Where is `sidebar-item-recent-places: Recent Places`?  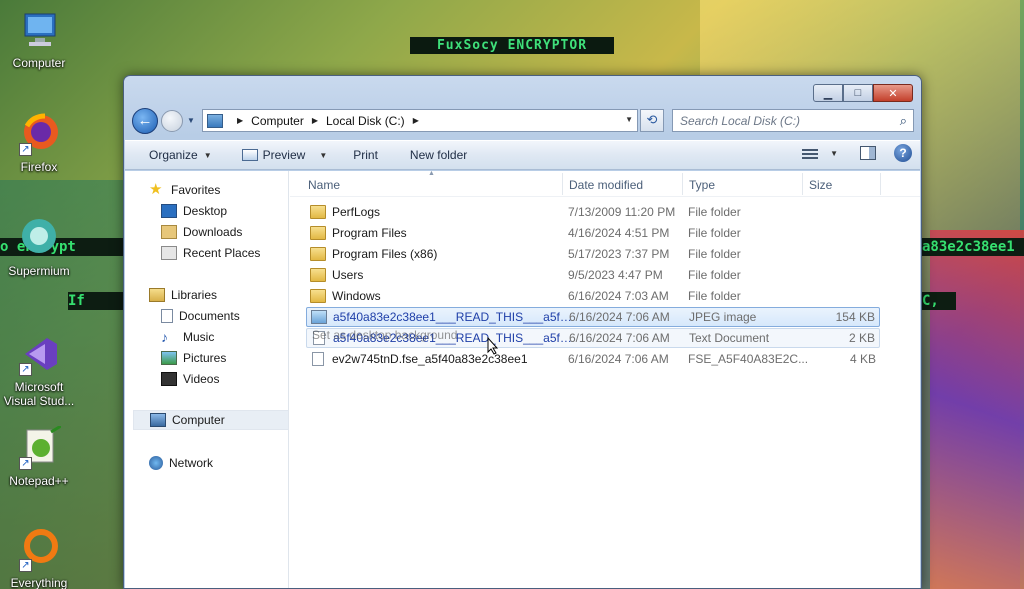
sidebar-item-recent-places: Recent Places is located at coordinates (210, 253).